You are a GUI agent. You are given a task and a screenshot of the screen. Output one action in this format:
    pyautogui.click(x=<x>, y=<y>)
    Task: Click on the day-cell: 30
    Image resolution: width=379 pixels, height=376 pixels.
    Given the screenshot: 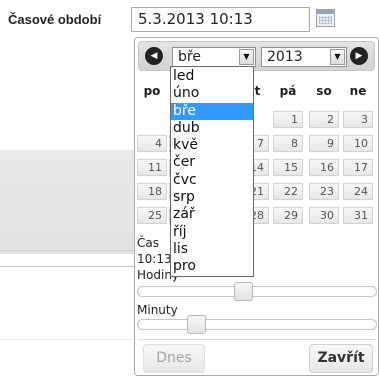 What is the action you would take?
    pyautogui.click(x=324, y=215)
    